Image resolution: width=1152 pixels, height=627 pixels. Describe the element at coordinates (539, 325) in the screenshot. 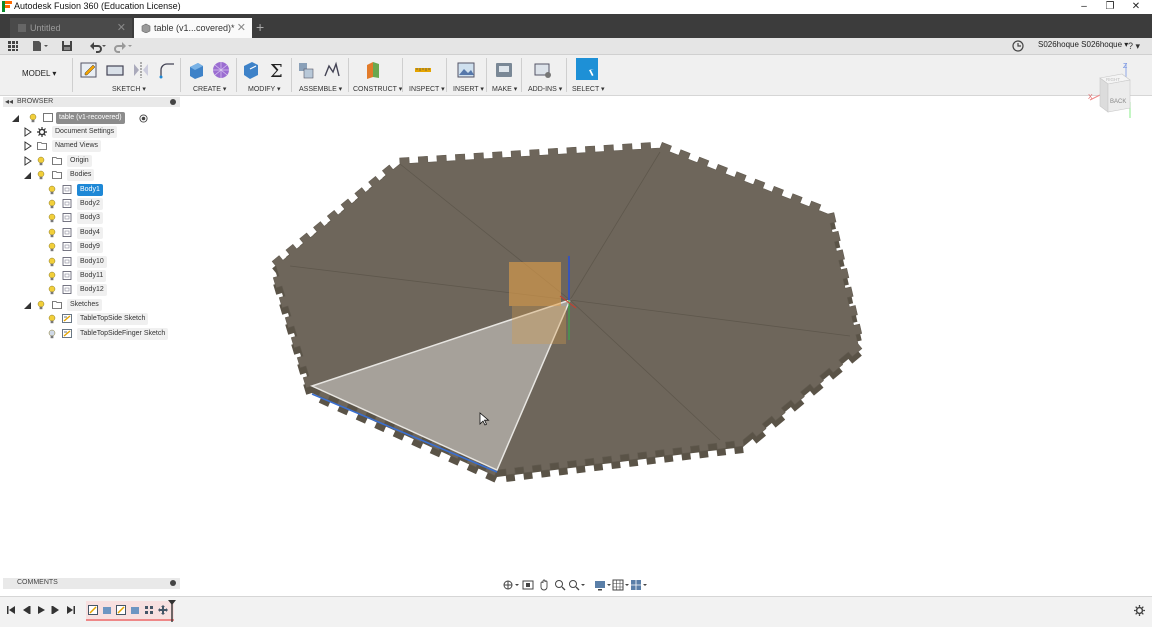

I see `origin-plane-xz` at that location.